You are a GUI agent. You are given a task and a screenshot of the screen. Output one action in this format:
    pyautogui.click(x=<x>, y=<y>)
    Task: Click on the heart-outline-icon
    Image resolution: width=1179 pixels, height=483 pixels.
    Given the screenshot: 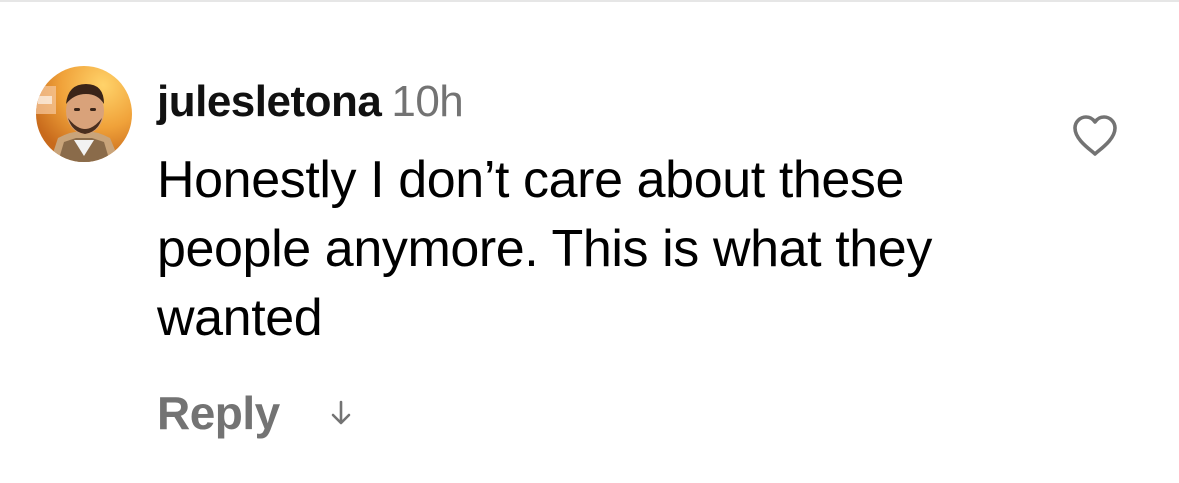 What is the action you would take?
    pyautogui.click(x=1095, y=136)
    